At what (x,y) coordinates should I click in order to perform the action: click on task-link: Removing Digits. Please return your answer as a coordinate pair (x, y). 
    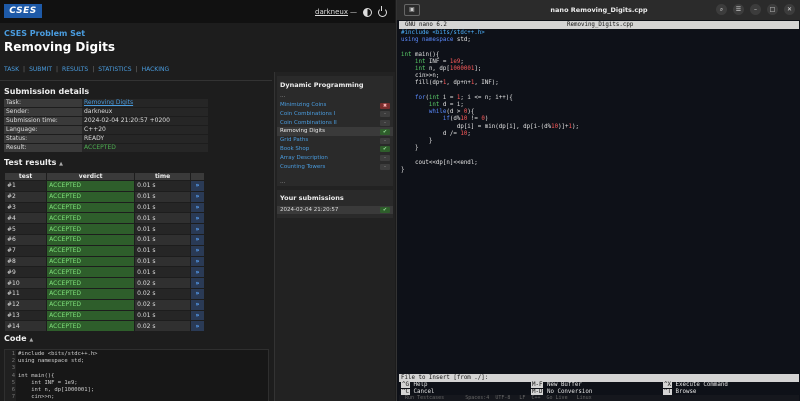
    Looking at the image, I should click on (145, 103).